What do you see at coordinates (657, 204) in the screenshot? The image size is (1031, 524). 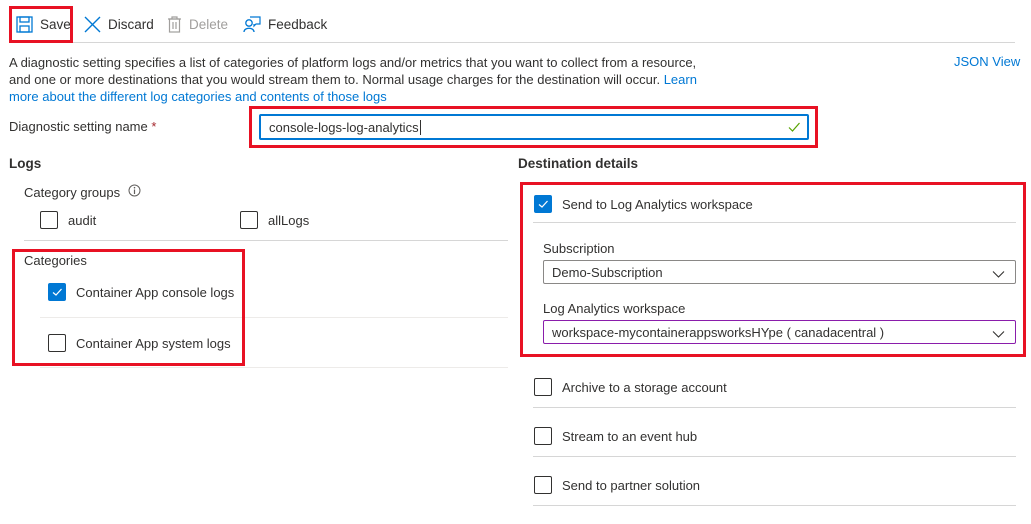 I see `log-analytics-label: Send to Log Analytics workspace` at bounding box center [657, 204].